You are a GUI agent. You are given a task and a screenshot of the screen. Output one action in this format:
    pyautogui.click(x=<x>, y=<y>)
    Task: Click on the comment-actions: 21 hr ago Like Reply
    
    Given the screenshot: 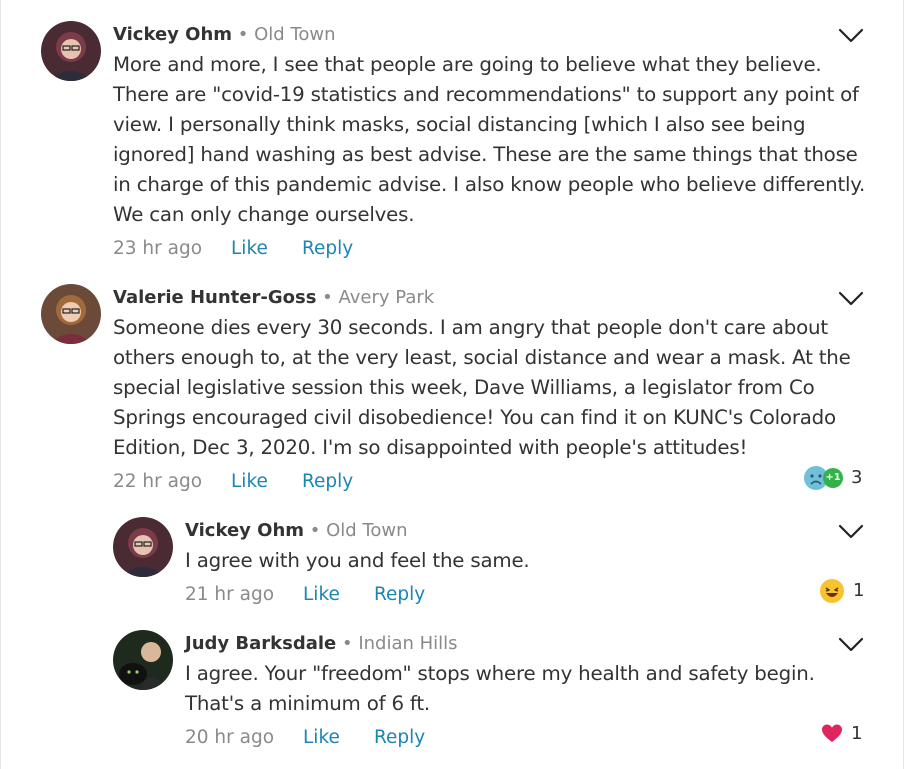 What is the action you would take?
    pyautogui.click(x=305, y=595)
    